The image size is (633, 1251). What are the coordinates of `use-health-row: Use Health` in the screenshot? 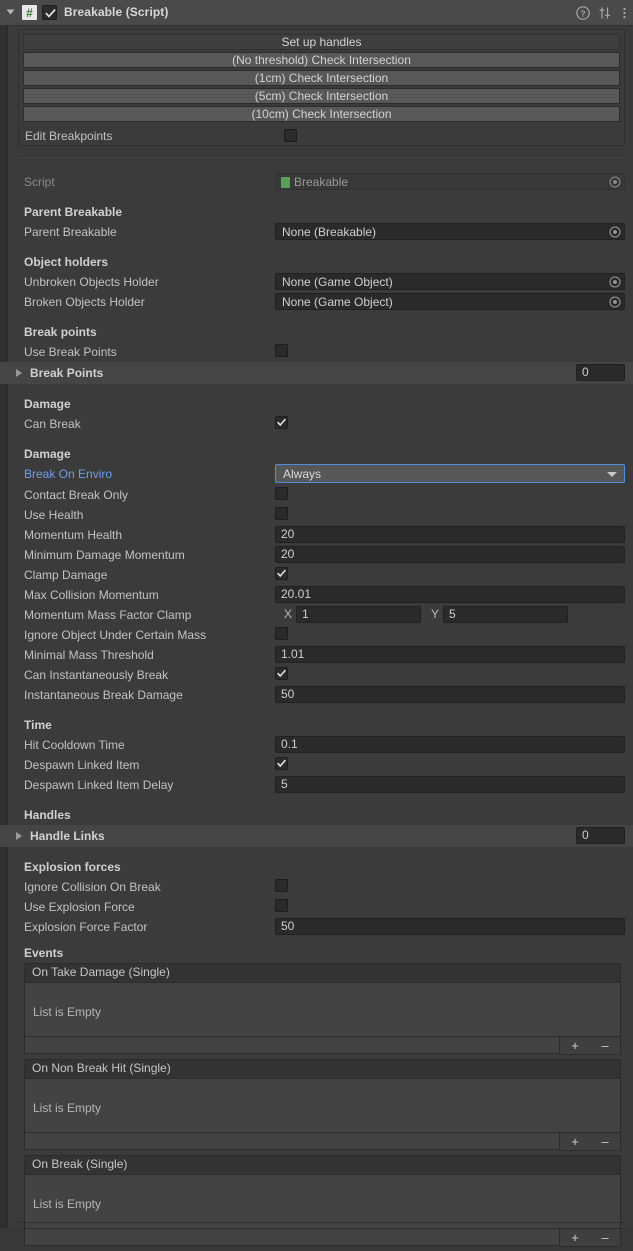 It's located at (320, 515).